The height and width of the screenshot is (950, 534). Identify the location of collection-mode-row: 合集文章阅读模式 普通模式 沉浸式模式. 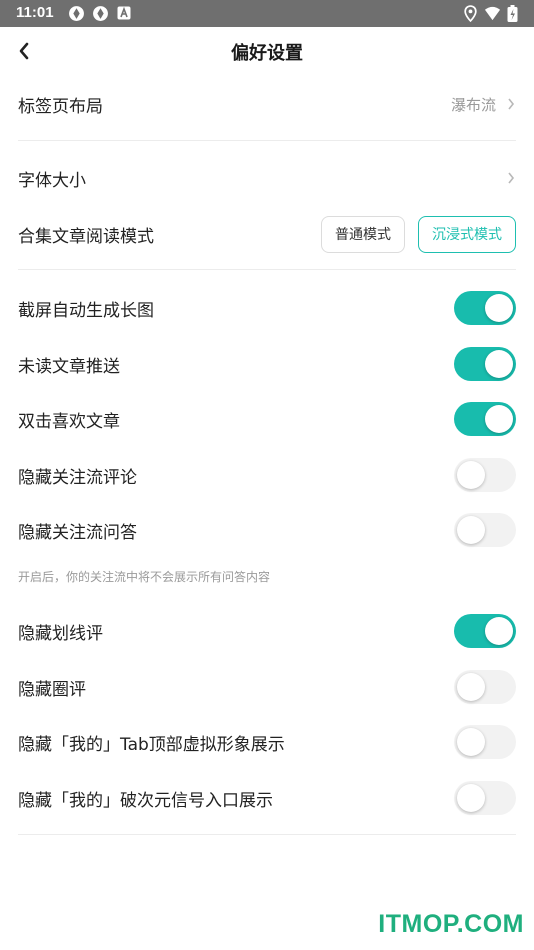
(267, 234).